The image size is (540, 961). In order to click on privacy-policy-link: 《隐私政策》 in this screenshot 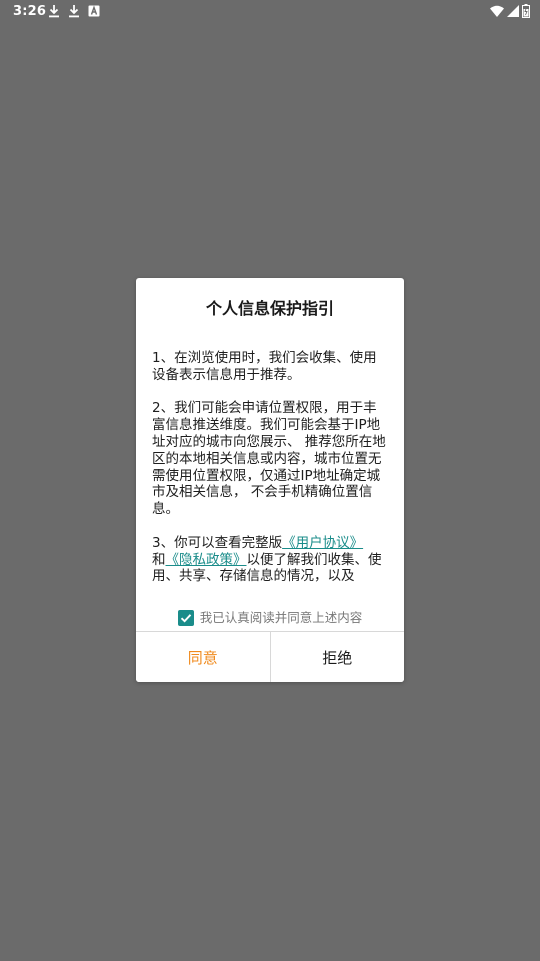, I will do `click(206, 560)`.